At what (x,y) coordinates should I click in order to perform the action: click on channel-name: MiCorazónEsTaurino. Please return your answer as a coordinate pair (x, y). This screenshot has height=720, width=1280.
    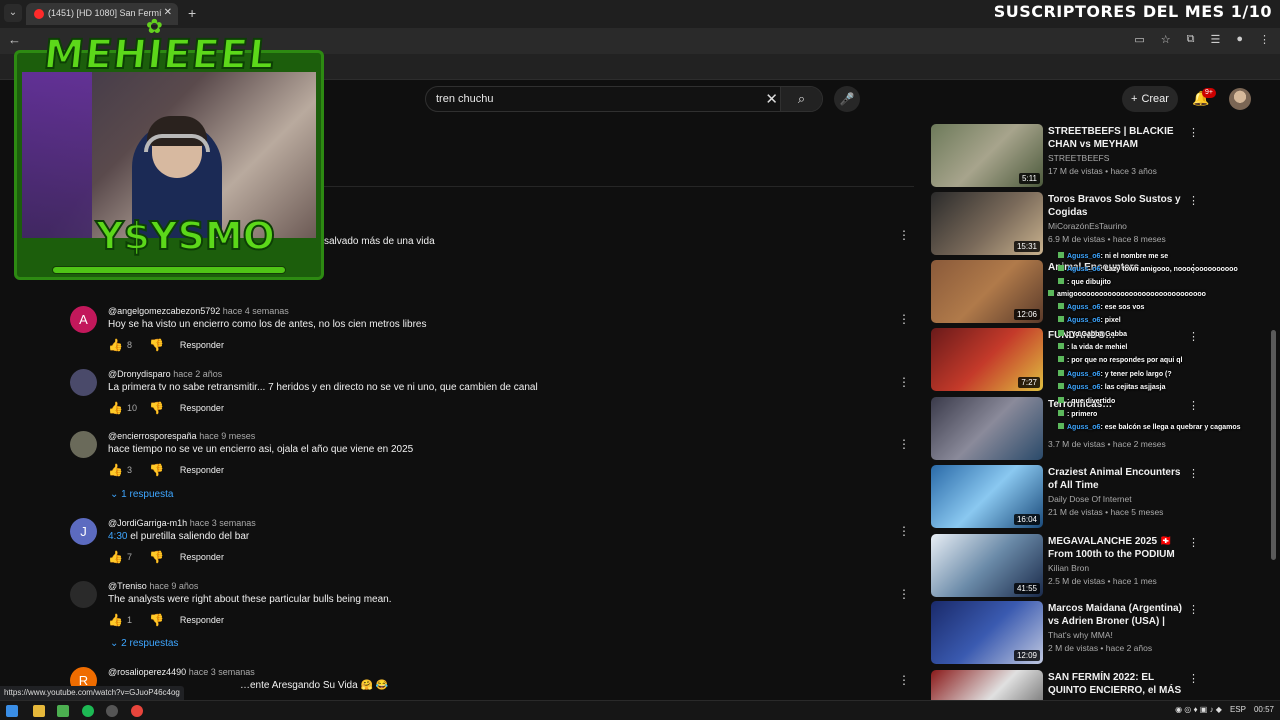
    Looking at the image, I should click on (1087, 226).